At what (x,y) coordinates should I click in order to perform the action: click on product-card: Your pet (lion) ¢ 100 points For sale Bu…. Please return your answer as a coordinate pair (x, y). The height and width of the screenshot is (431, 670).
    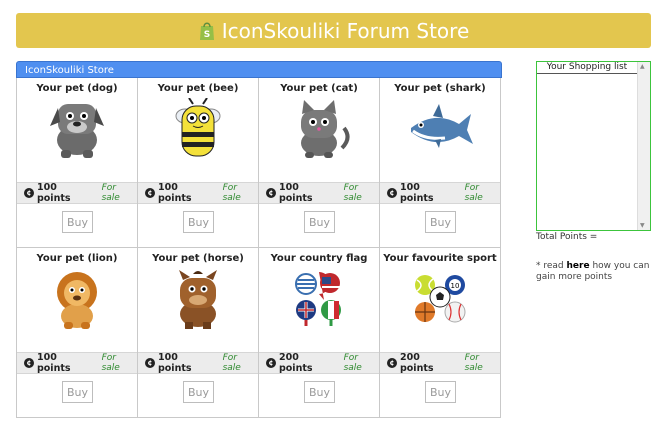
    Looking at the image, I should click on (77, 333).